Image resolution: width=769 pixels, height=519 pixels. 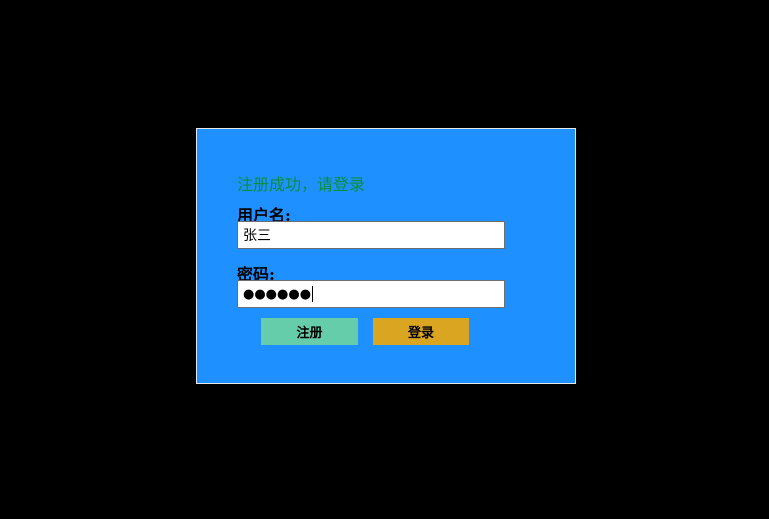 What do you see at coordinates (257, 236) in the screenshot?
I see `username-value: 张三` at bounding box center [257, 236].